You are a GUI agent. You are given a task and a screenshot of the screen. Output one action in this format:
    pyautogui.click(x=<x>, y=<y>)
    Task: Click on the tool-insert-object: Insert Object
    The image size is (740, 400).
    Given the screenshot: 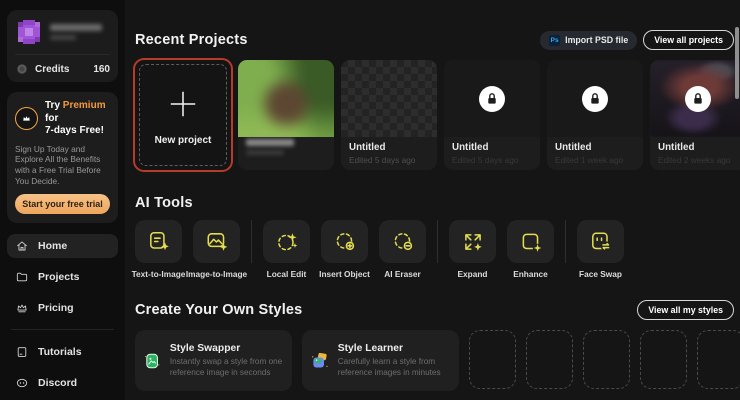 What is the action you would take?
    pyautogui.click(x=344, y=249)
    